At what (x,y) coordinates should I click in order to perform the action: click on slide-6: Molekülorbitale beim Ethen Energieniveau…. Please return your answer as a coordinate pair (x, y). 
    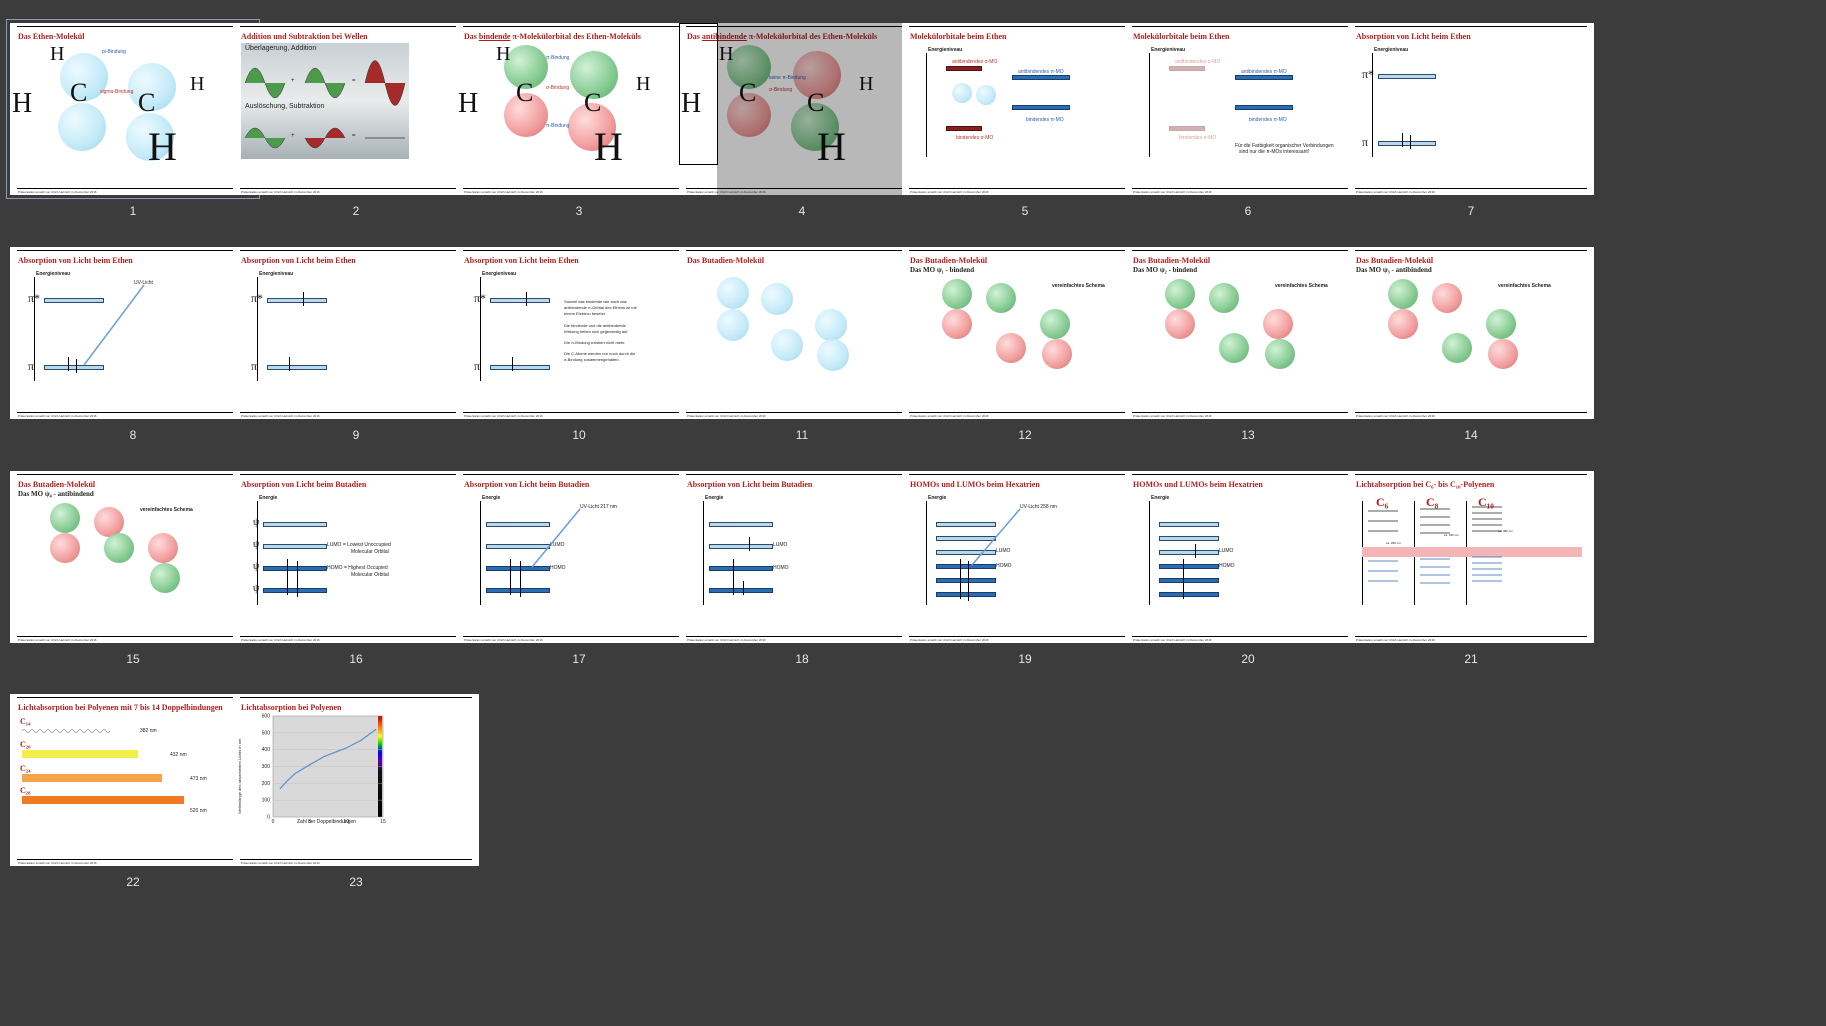
    Looking at the image, I should click on (1248, 120).